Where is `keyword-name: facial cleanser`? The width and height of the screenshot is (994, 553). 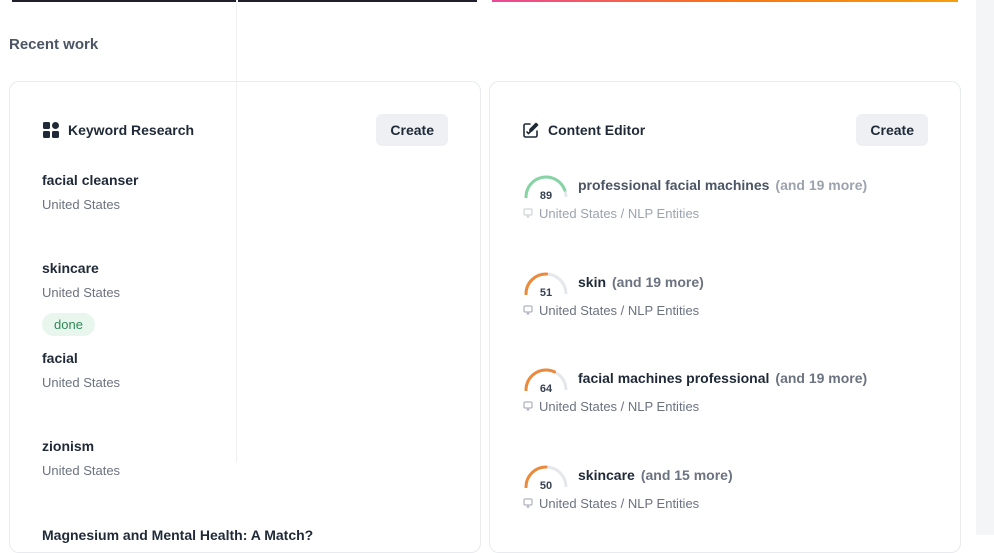
keyword-name: facial cleanser is located at coordinates (90, 180).